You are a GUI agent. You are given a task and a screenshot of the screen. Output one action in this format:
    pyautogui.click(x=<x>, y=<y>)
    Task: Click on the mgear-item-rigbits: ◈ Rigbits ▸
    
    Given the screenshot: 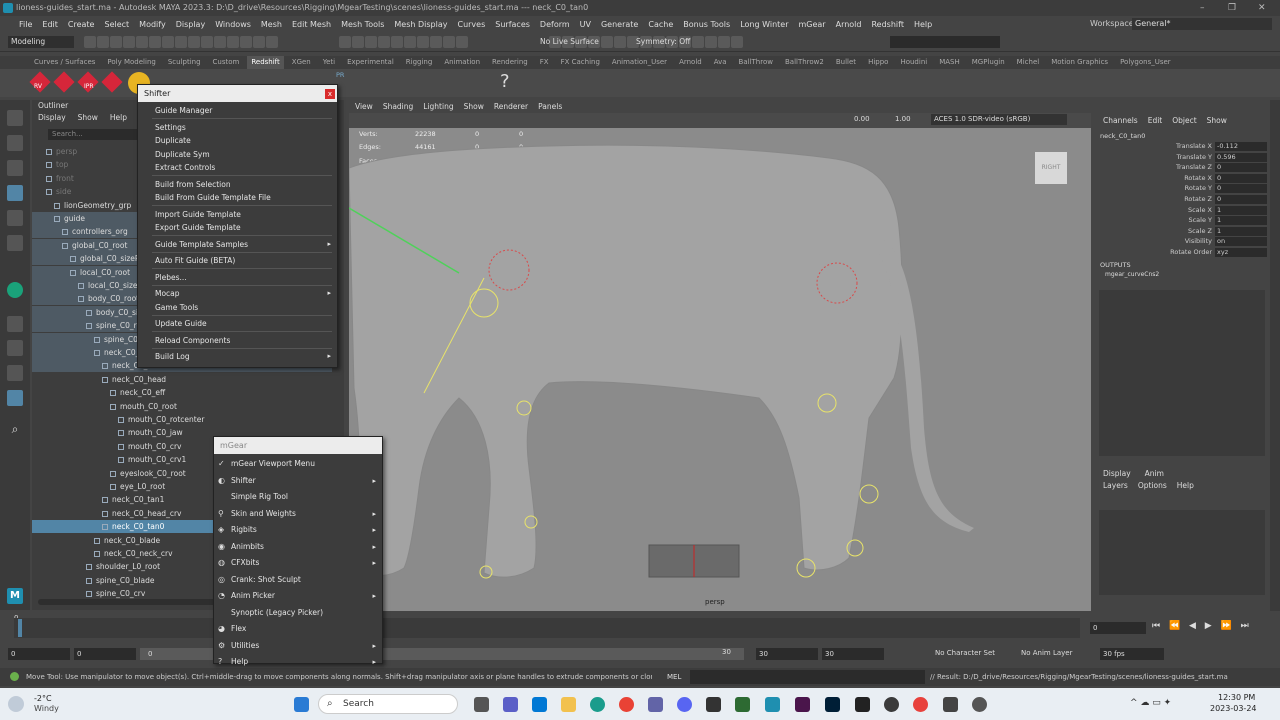 What is the action you would take?
    pyautogui.click(x=298, y=530)
    